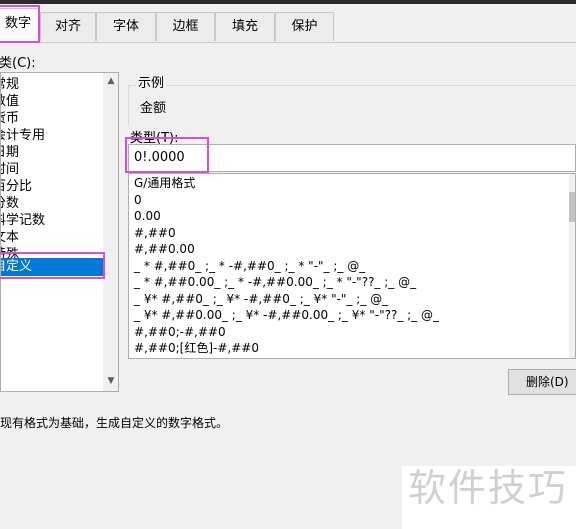 This screenshot has height=529, width=576. Describe the element at coordinates (52, 152) in the screenshot. I see `category-item-date: 日期` at that location.